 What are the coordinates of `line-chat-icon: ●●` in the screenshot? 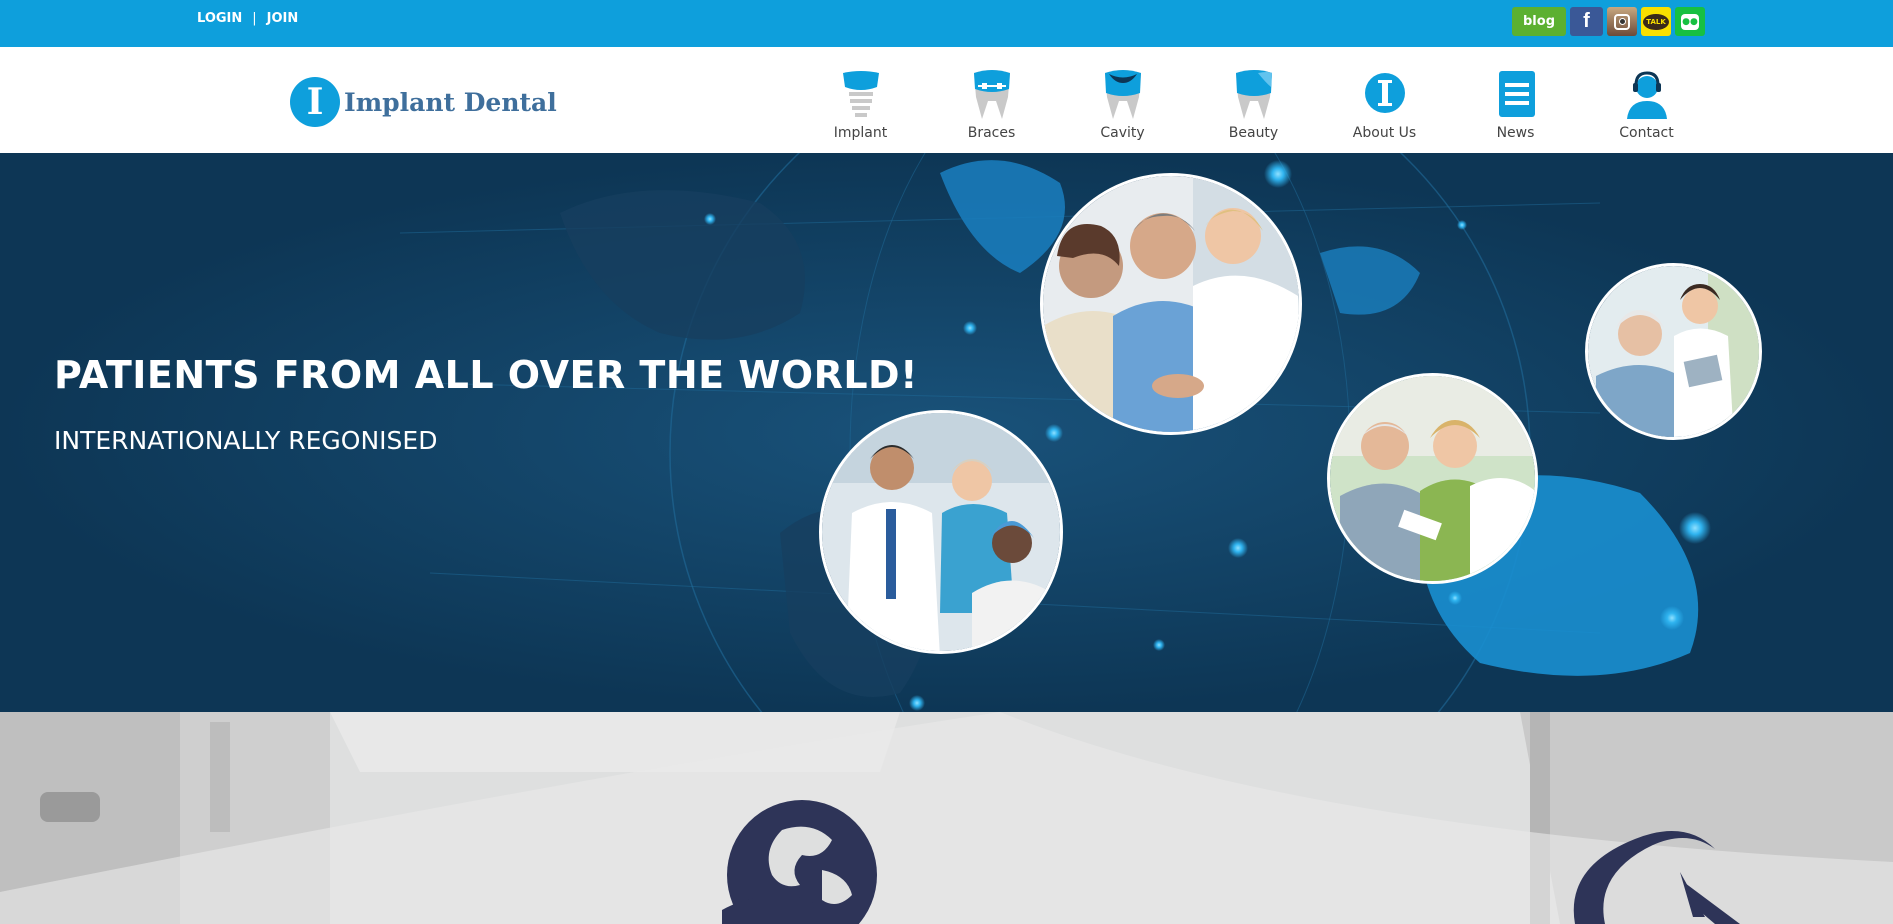 It's located at (1690, 21).